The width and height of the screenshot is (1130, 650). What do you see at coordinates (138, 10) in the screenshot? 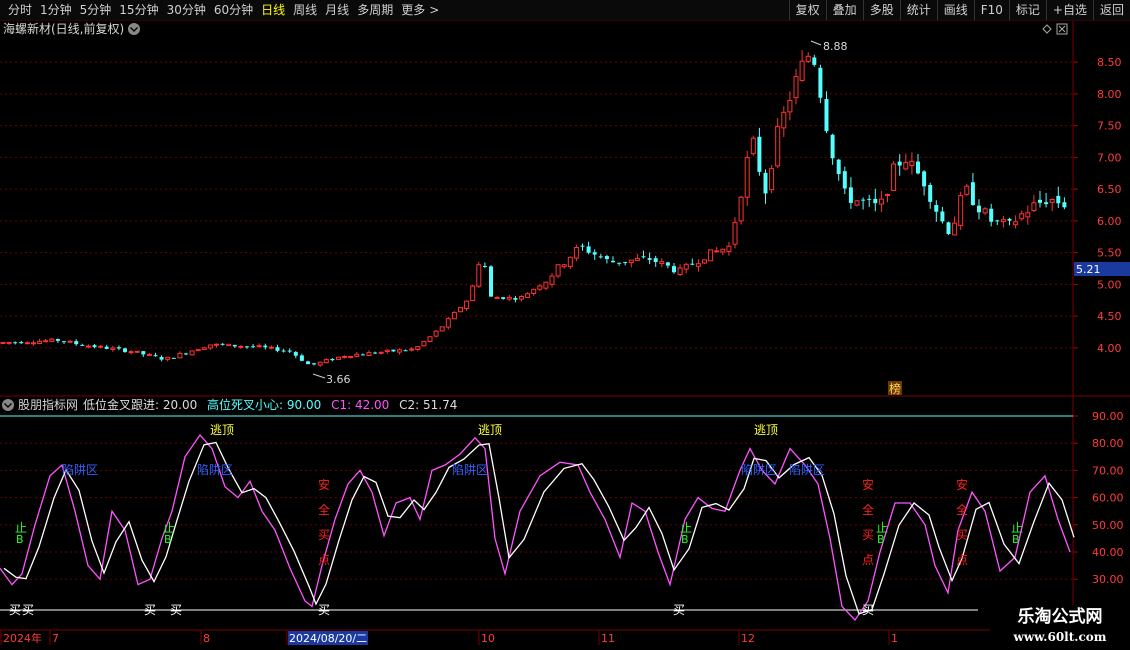
I see `tab-period-3: 15分钟` at bounding box center [138, 10].